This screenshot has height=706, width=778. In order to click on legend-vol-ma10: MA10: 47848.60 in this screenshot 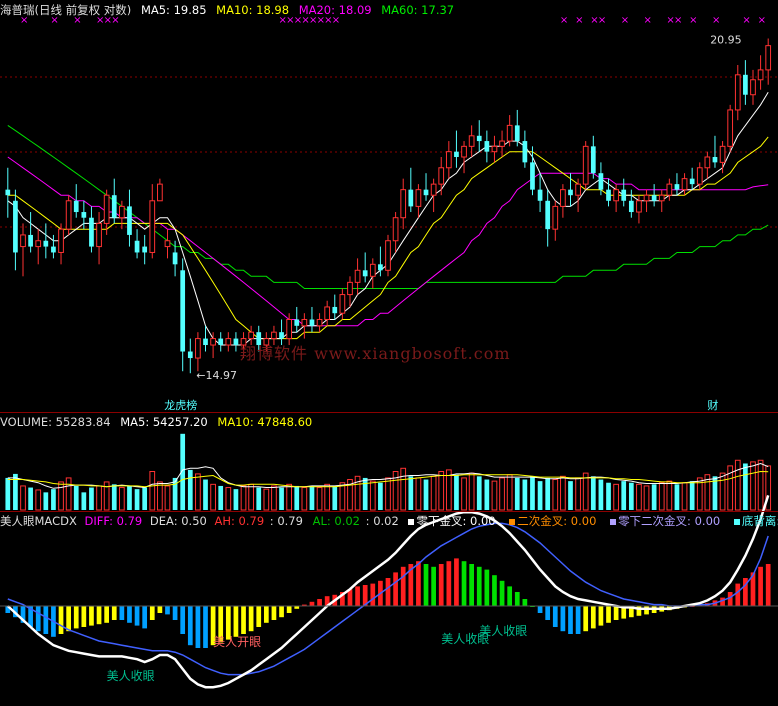, I will do `click(265, 422)`.